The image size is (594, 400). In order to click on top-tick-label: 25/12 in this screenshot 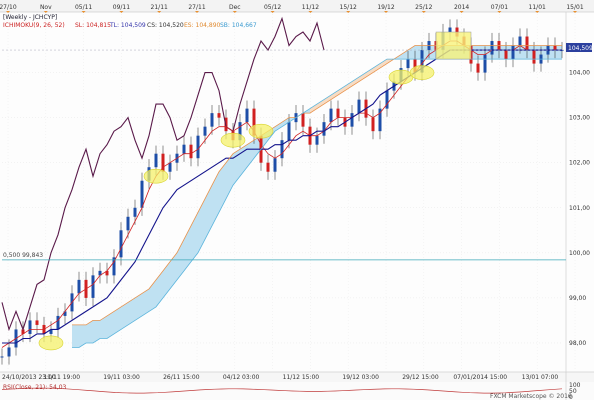, I will do `click(423, 7)`.